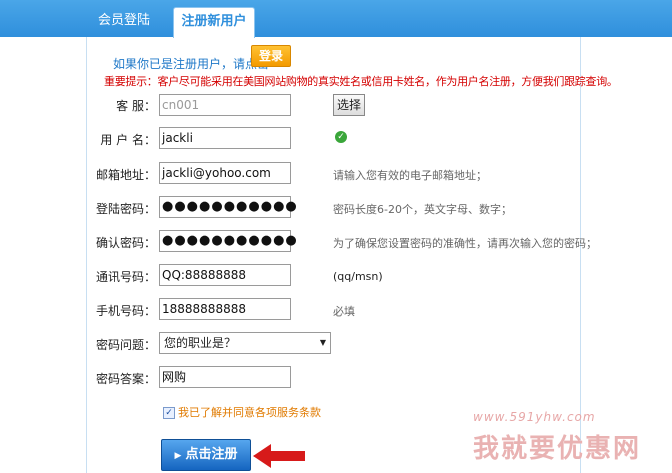  What do you see at coordinates (580, 255) in the screenshot?
I see `panel-border-right` at bounding box center [580, 255].